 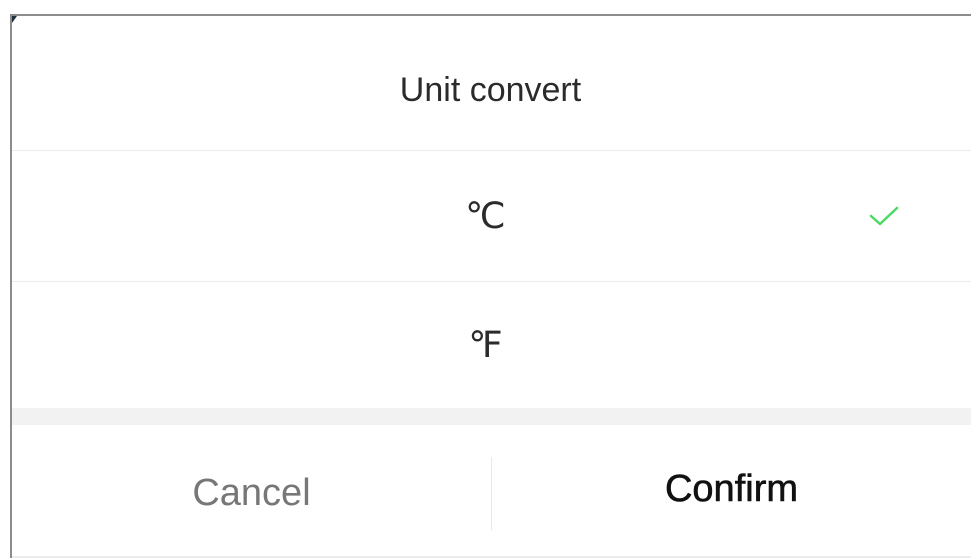 I want to click on checkmark-icon, so click(x=884, y=216).